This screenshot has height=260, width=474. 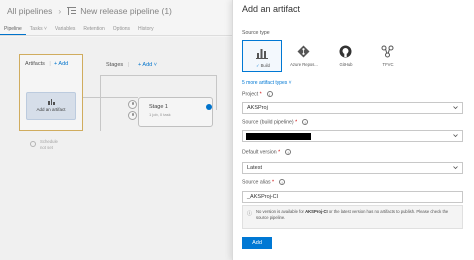 I want to click on default-version-label: Default version * i, so click(x=267, y=152).